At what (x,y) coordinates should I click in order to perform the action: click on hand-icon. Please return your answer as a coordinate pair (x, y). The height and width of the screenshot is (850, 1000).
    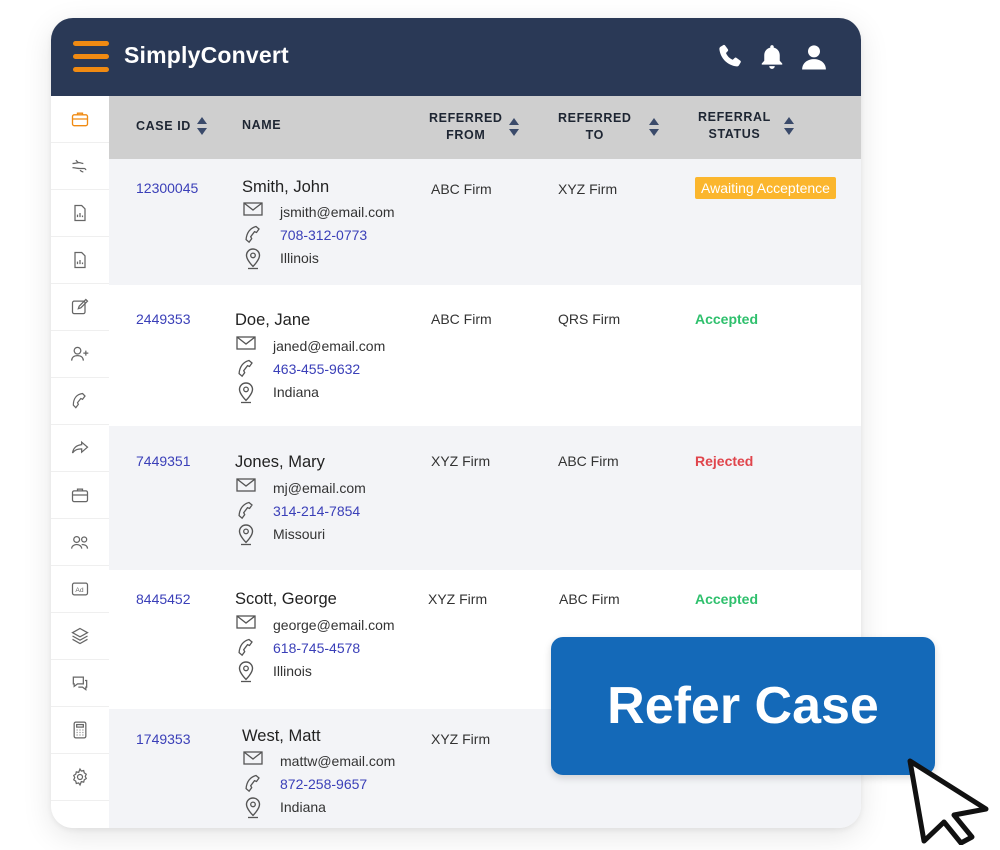
    Looking at the image, I should click on (79, 166).